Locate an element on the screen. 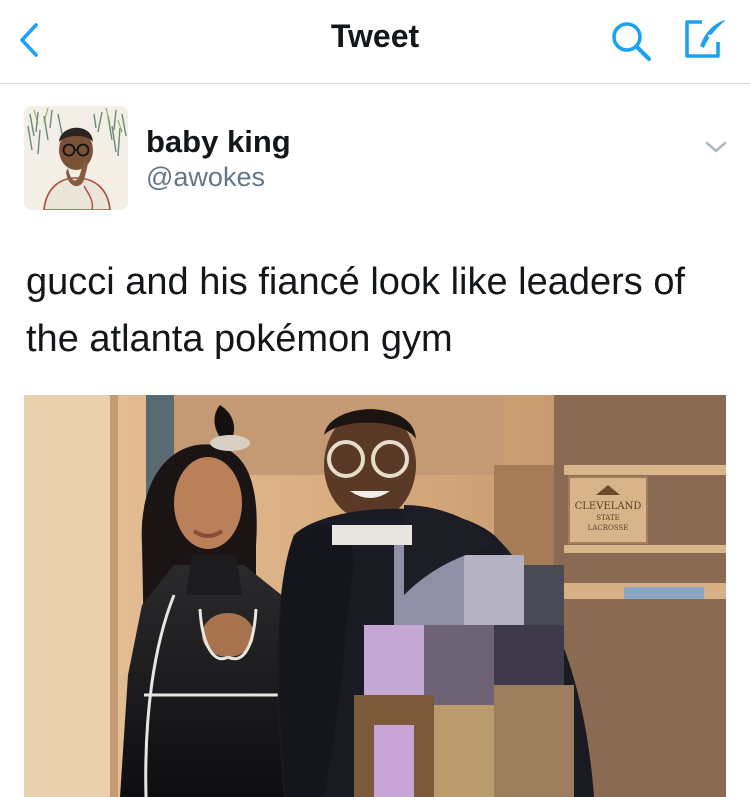 The image size is (750, 797). search-button is located at coordinates (631, 41).